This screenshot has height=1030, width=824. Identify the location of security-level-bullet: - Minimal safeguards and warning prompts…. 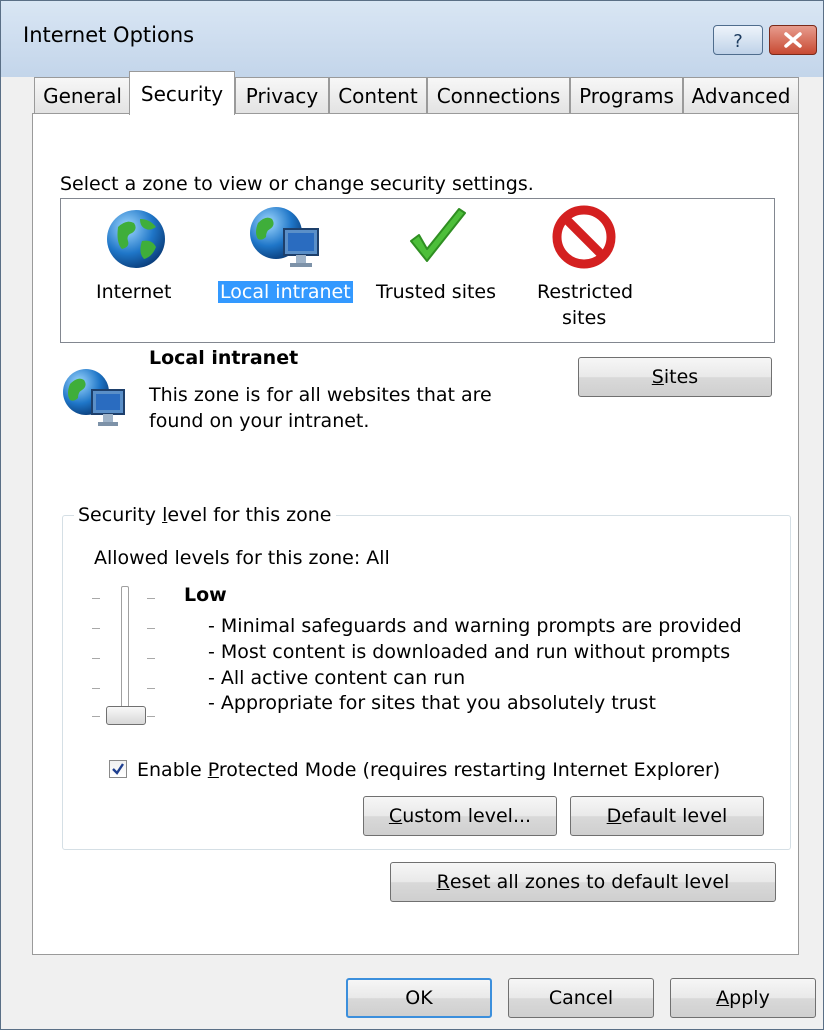
(475, 626).